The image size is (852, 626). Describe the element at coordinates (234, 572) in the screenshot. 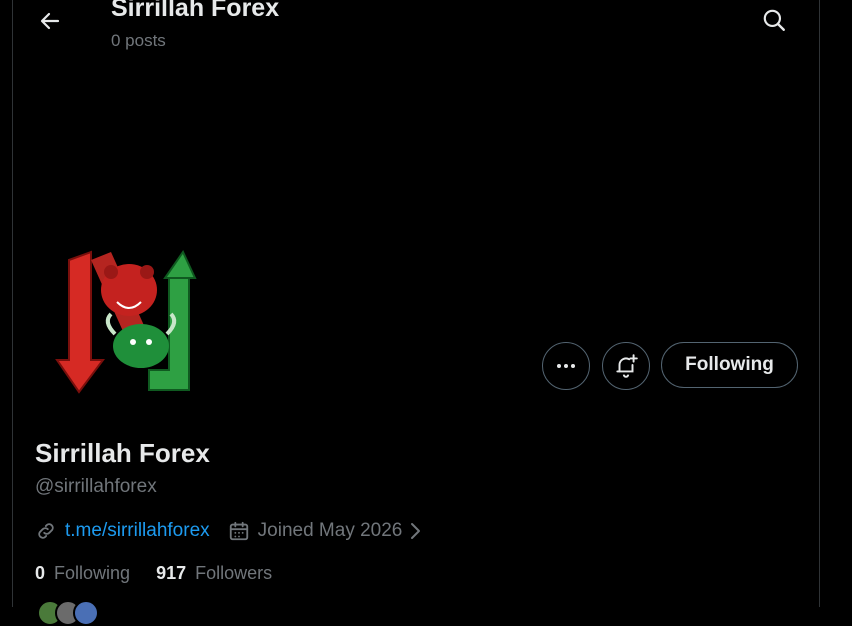

I see `followers-label: Followers` at that location.